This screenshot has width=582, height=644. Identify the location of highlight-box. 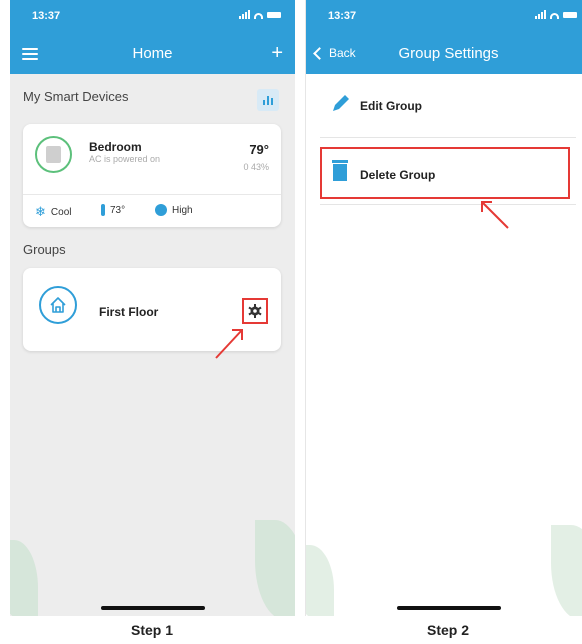
(445, 173).